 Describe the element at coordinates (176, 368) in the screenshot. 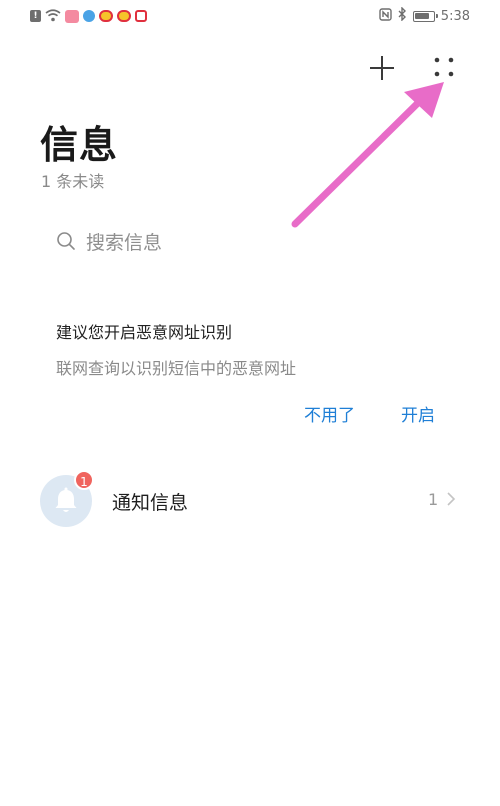

I see `suggestion-description: 联网查询以识别短信中的恶意网址` at that location.